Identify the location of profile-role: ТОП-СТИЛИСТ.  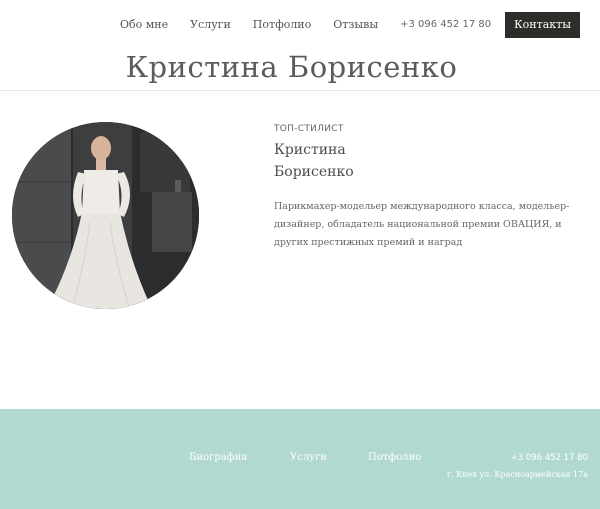
(309, 129).